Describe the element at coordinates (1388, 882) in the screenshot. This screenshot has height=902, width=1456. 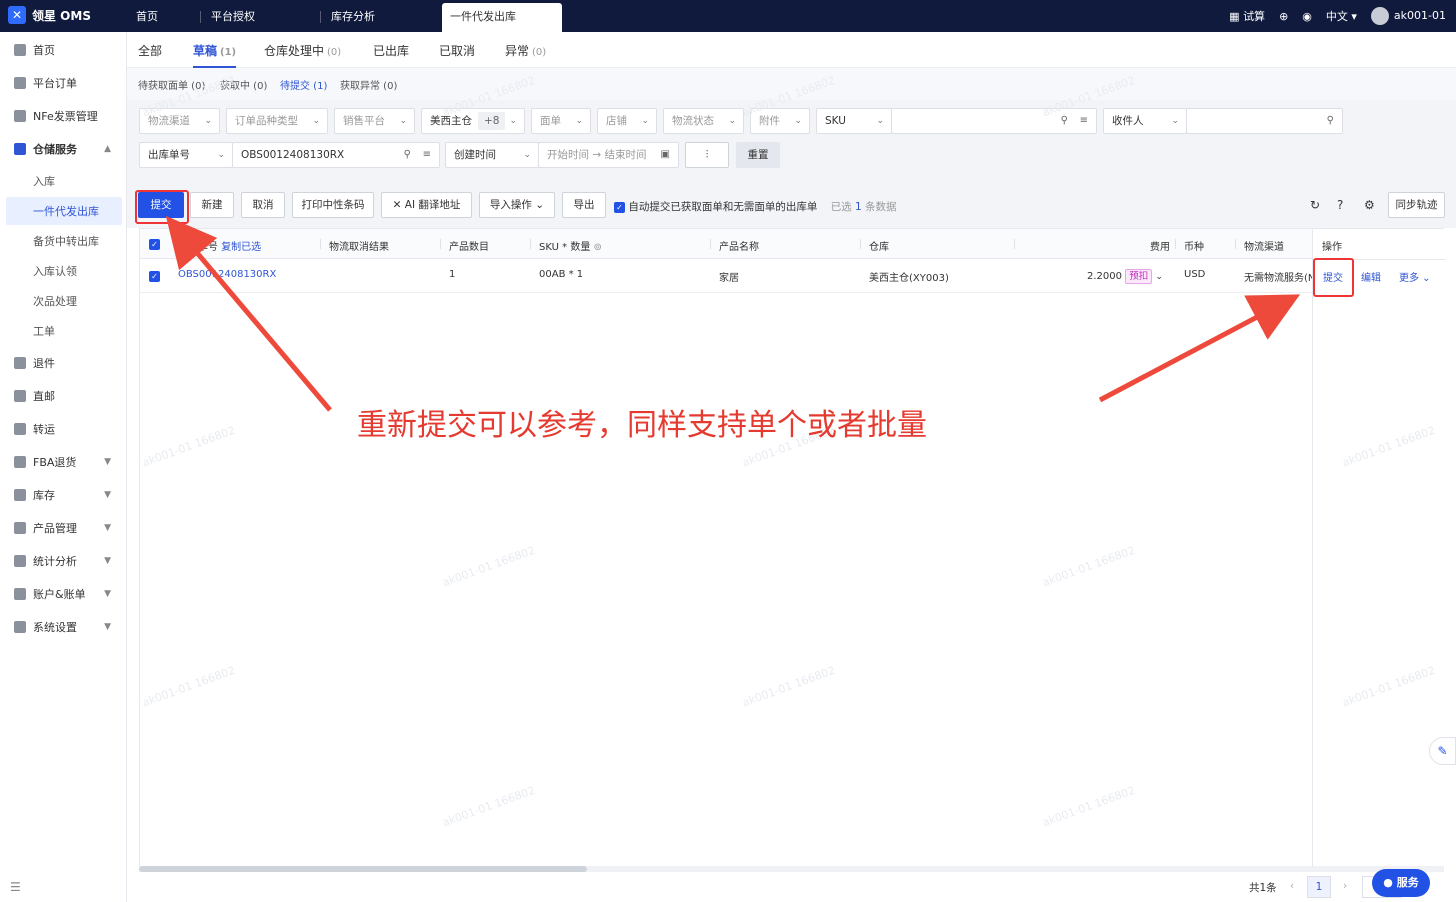
I see `help-circle-icon: ●` at that location.